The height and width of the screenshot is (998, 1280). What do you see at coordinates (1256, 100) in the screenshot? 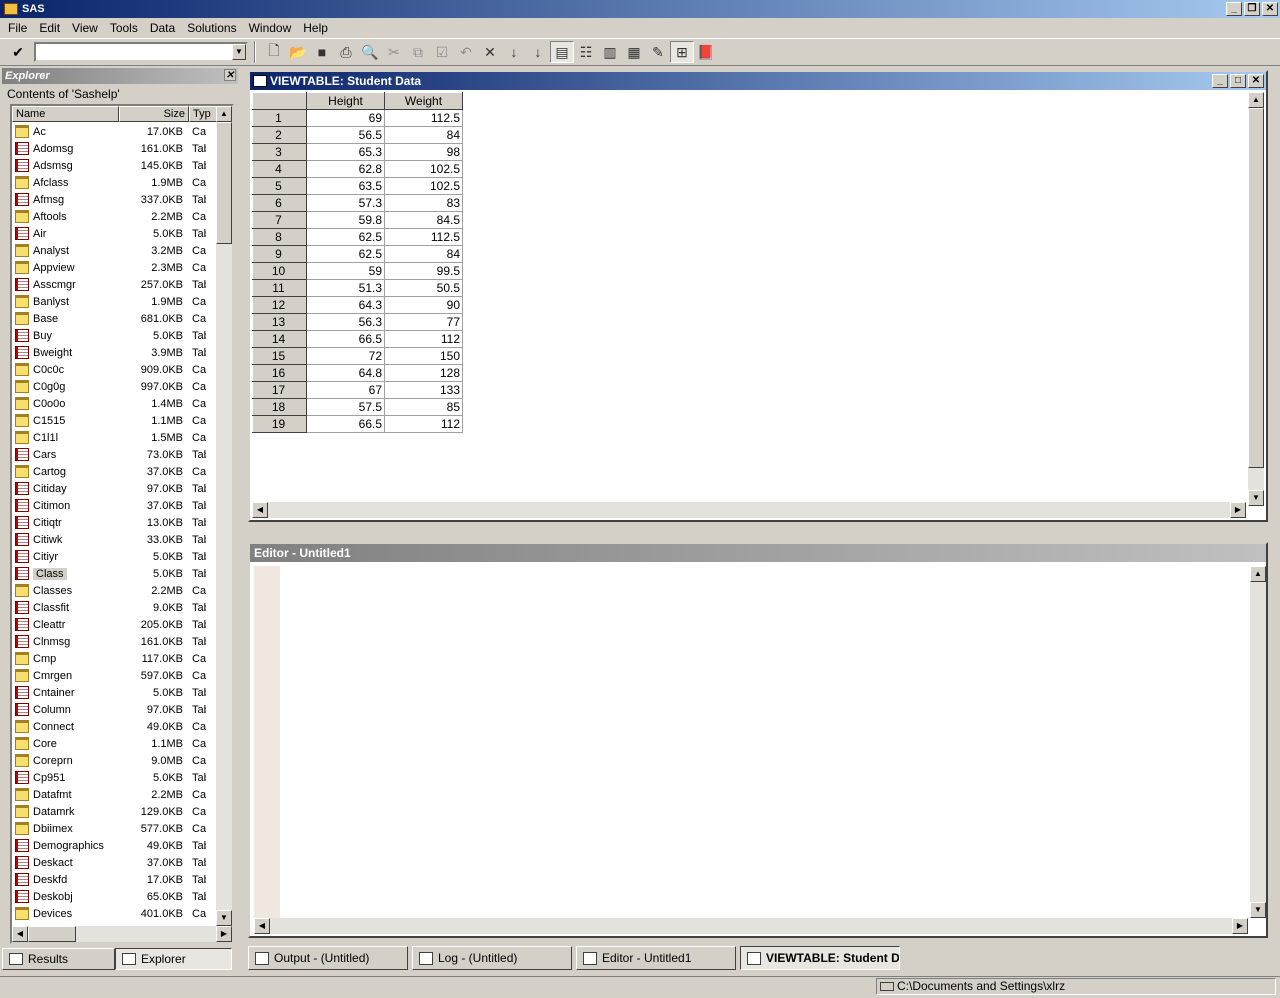
I see `scroll-up-icon: ▲` at bounding box center [1256, 100].